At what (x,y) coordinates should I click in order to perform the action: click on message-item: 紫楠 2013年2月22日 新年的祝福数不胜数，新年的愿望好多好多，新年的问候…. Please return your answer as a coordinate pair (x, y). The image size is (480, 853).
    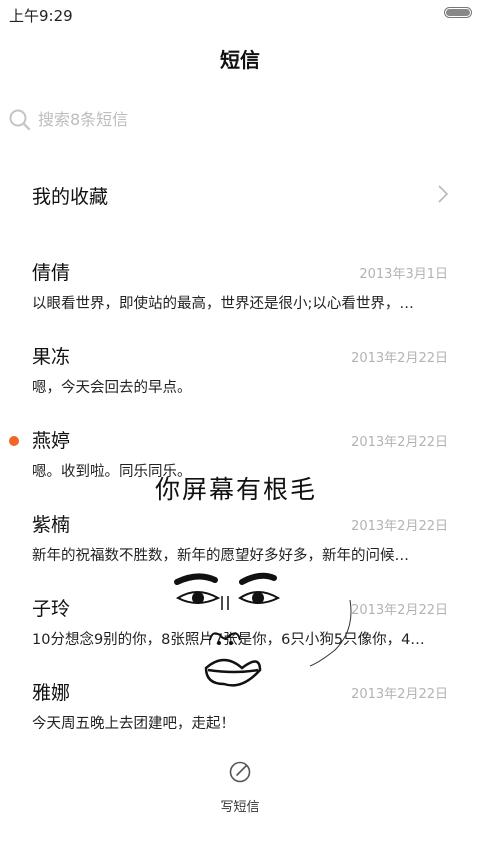
    Looking at the image, I should click on (240, 544).